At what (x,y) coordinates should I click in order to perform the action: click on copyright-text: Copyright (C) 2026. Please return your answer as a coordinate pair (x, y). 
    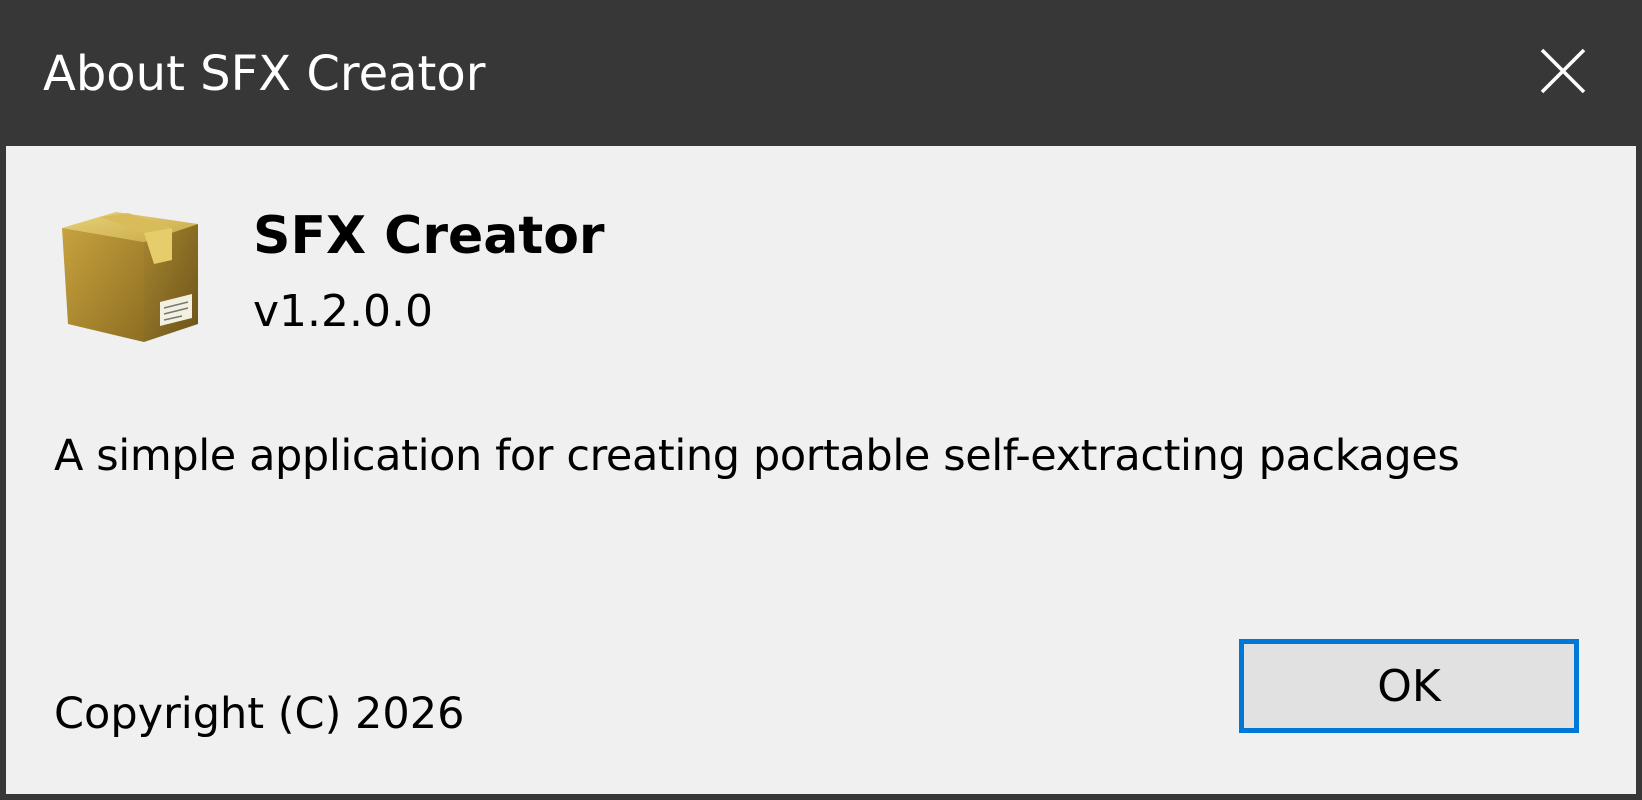
    Looking at the image, I should click on (259, 714).